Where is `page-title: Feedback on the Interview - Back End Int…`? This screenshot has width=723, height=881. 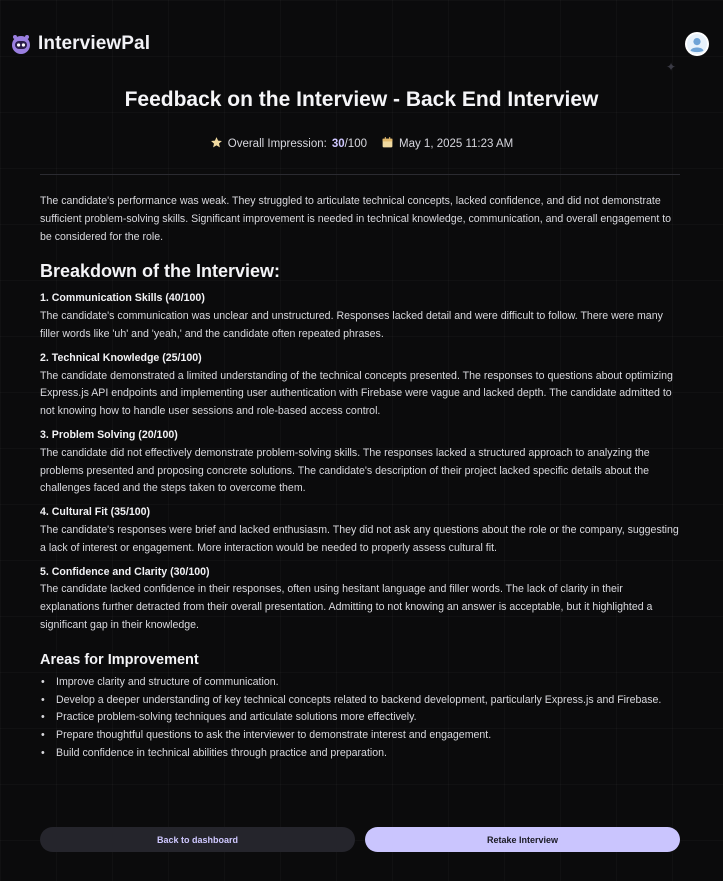 page-title: Feedback on the Interview - Back End Int… is located at coordinates (361, 99).